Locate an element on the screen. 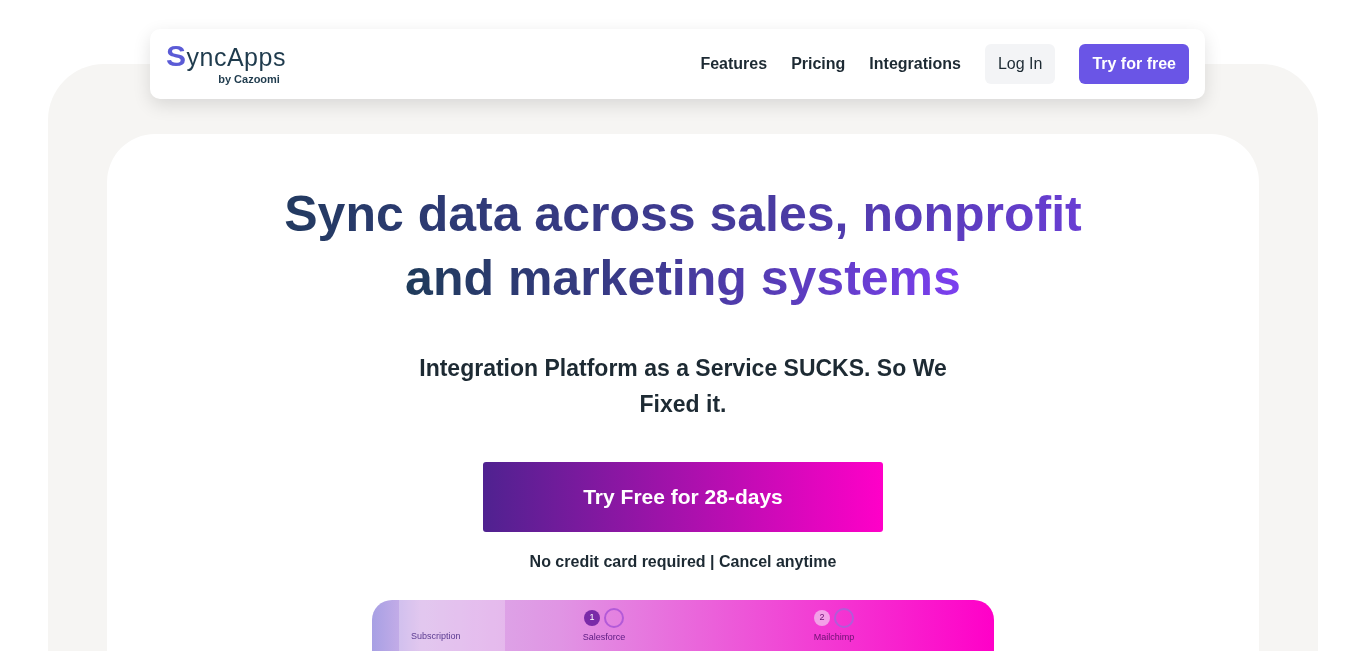 The height and width of the screenshot is (651, 1366). logo-wordmark: SyncApps is located at coordinates (226, 55).